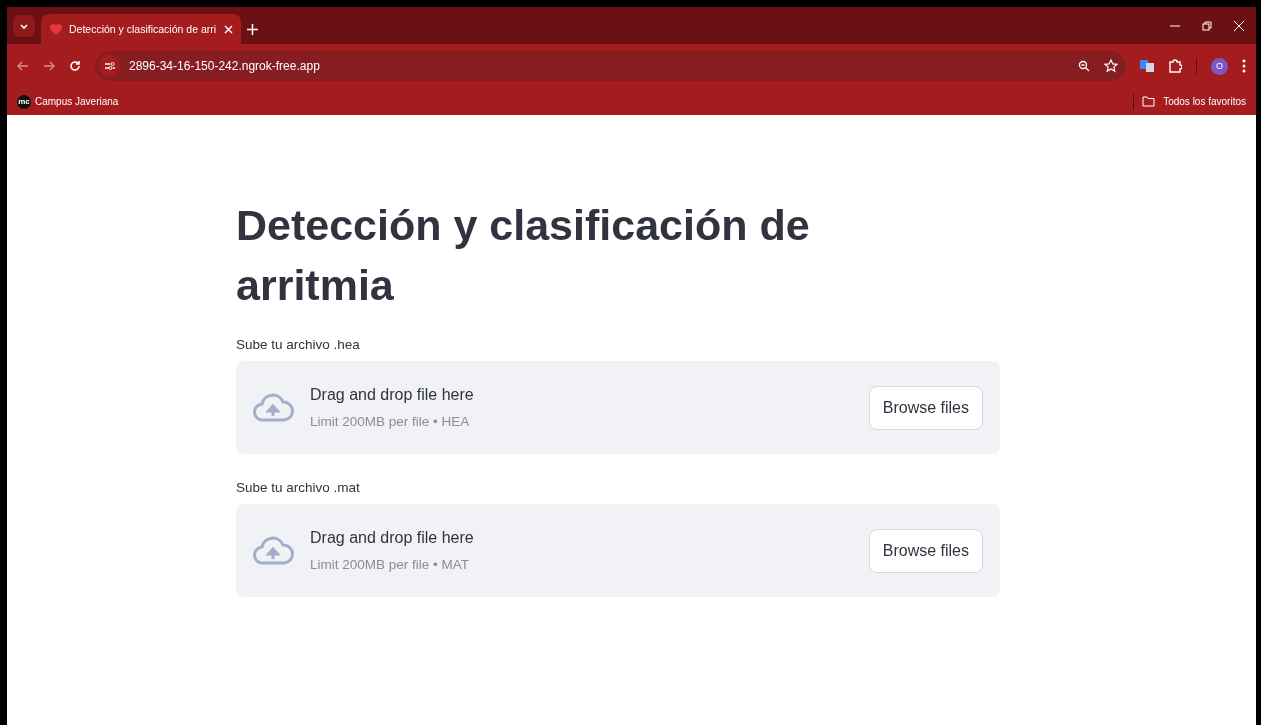  Describe the element at coordinates (75, 66) in the screenshot. I see `reload-icon` at that location.